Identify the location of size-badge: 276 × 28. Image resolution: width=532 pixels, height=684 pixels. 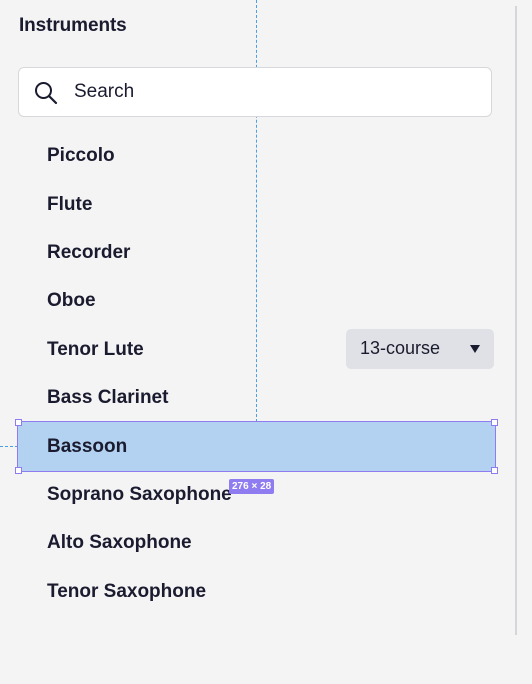
(252, 486).